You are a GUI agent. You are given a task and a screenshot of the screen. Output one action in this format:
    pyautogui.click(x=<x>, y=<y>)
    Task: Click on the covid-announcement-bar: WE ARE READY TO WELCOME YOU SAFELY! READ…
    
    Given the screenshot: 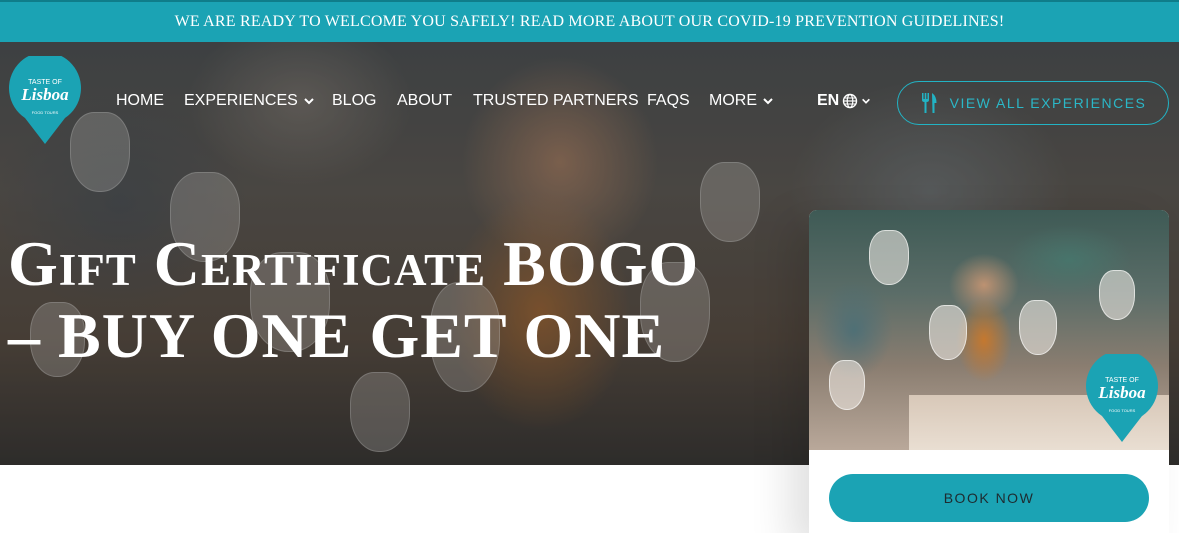 What is the action you would take?
    pyautogui.click(x=589, y=21)
    